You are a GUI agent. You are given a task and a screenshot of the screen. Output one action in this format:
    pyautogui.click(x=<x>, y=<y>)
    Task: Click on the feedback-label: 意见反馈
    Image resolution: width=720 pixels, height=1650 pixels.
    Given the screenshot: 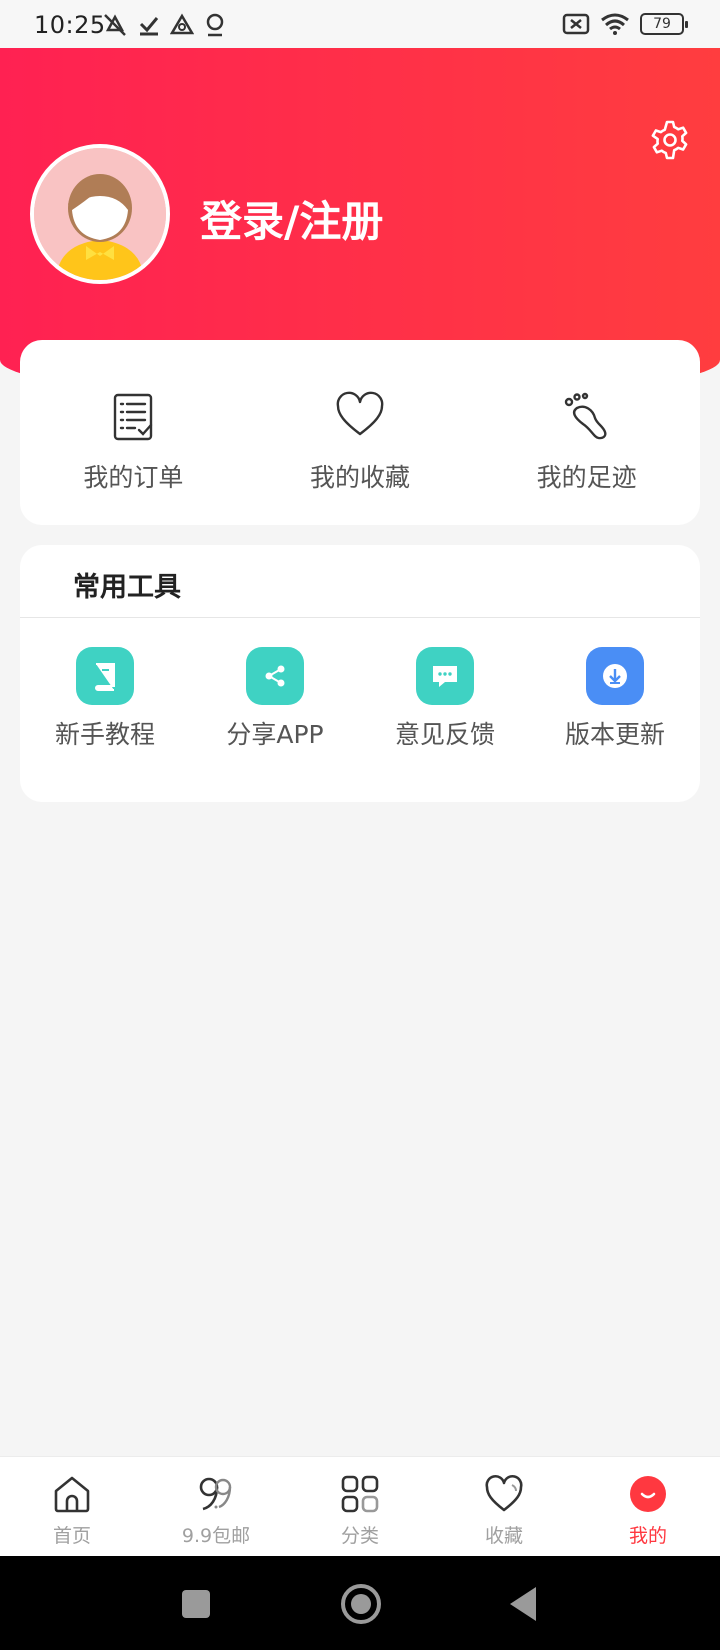 What is the action you would take?
    pyautogui.click(x=444, y=734)
    